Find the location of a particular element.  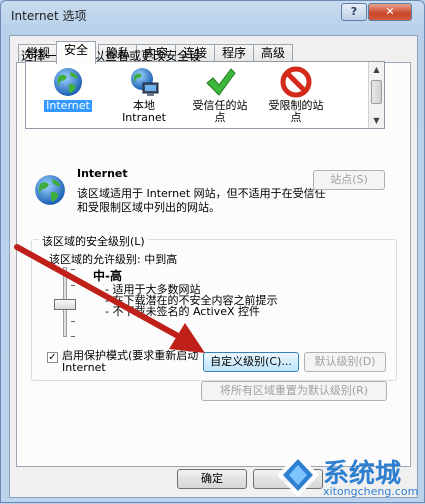

selected-zone-name: Internet is located at coordinates (102, 173).